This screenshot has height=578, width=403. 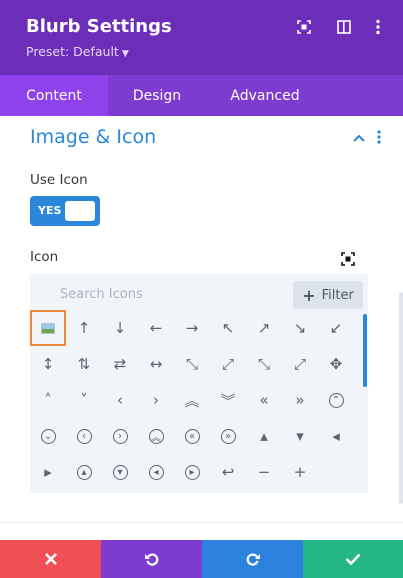 I want to click on icon-field-label: Icon, so click(x=44, y=257).